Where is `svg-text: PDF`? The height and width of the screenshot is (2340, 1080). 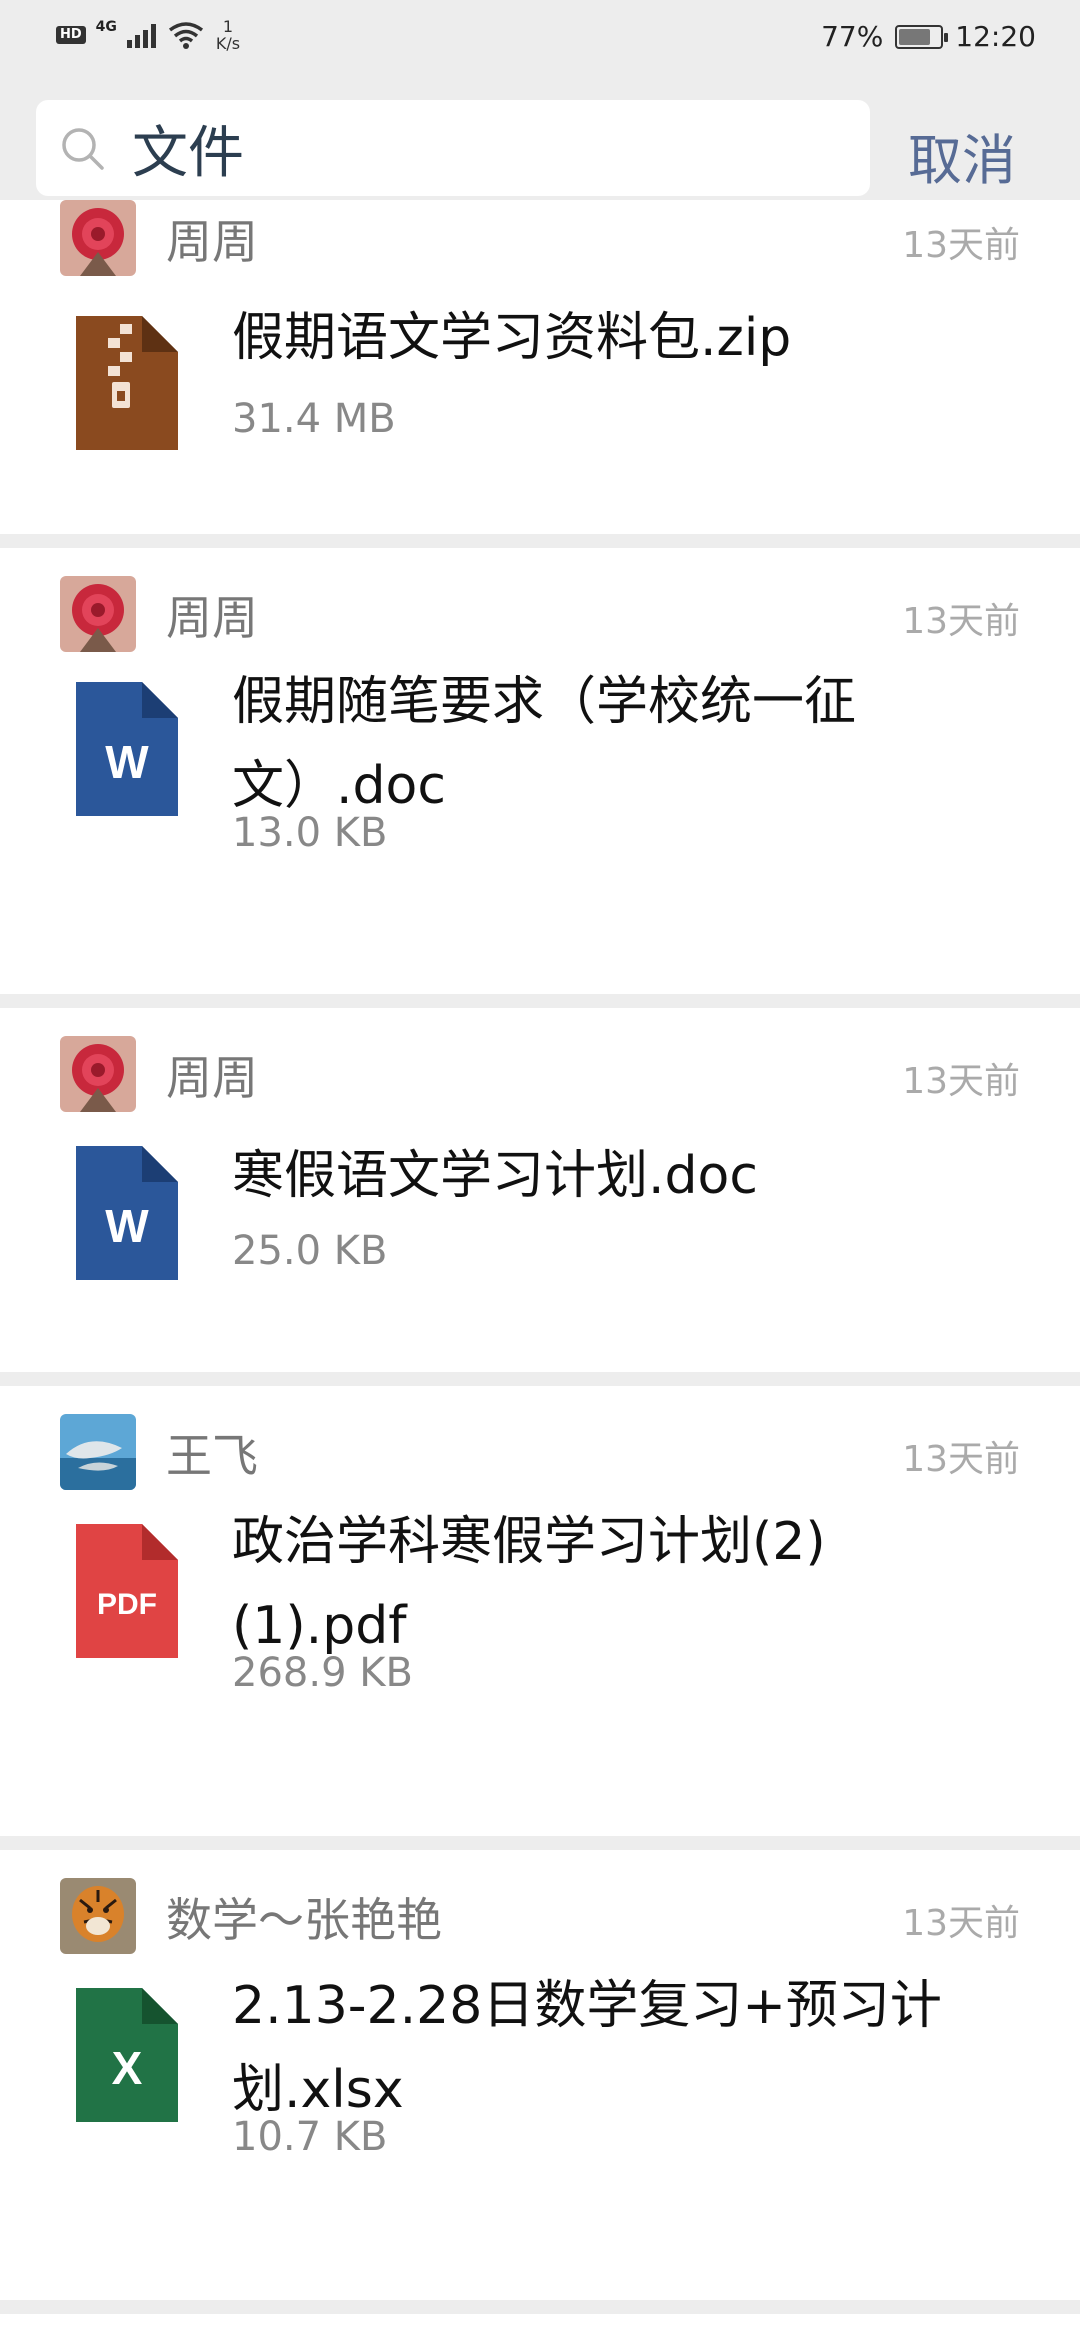
svg-text: PDF is located at coordinates (127, 1604).